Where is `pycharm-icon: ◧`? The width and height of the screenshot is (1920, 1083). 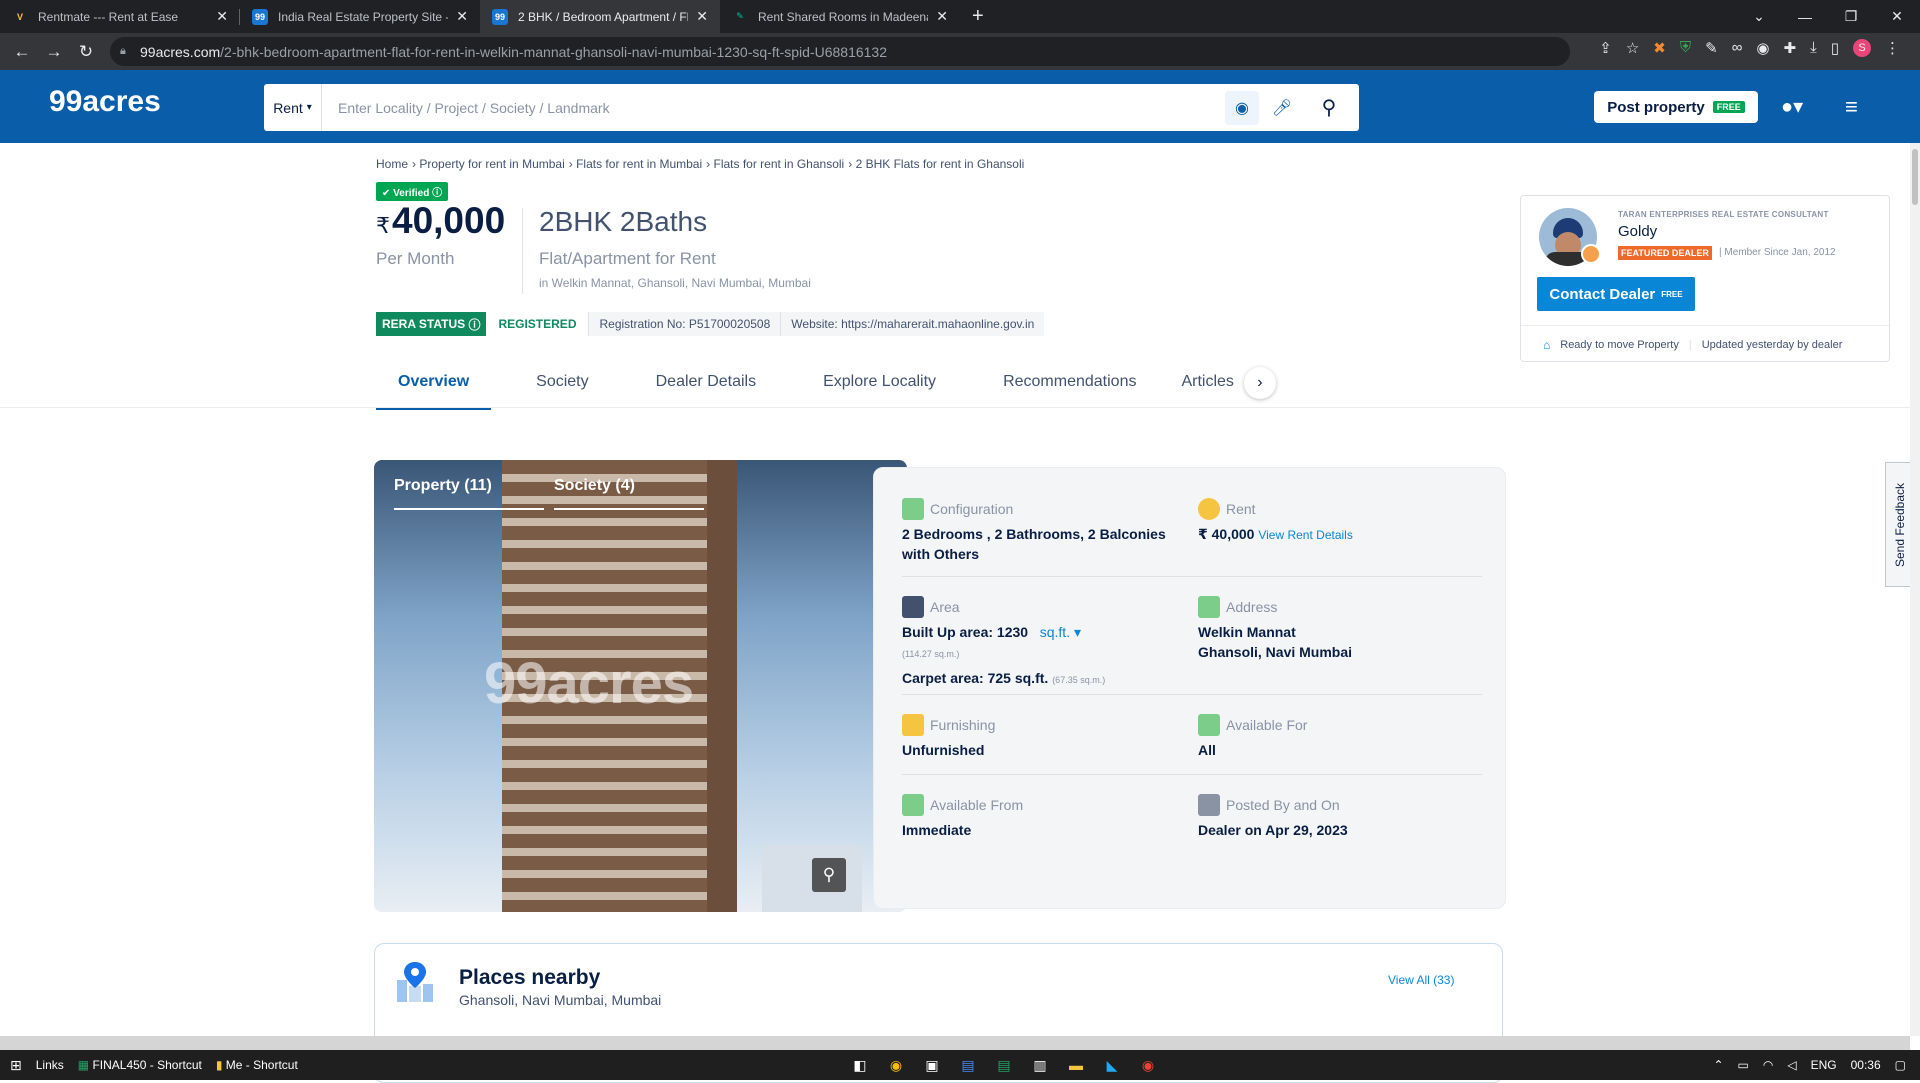 pycharm-icon: ◧ is located at coordinates (860, 1065).